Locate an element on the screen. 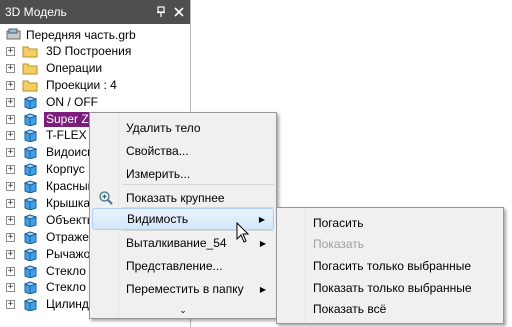 This screenshot has height=327, width=512. menu-item-label: Выталкивание_54 is located at coordinates (176, 243).